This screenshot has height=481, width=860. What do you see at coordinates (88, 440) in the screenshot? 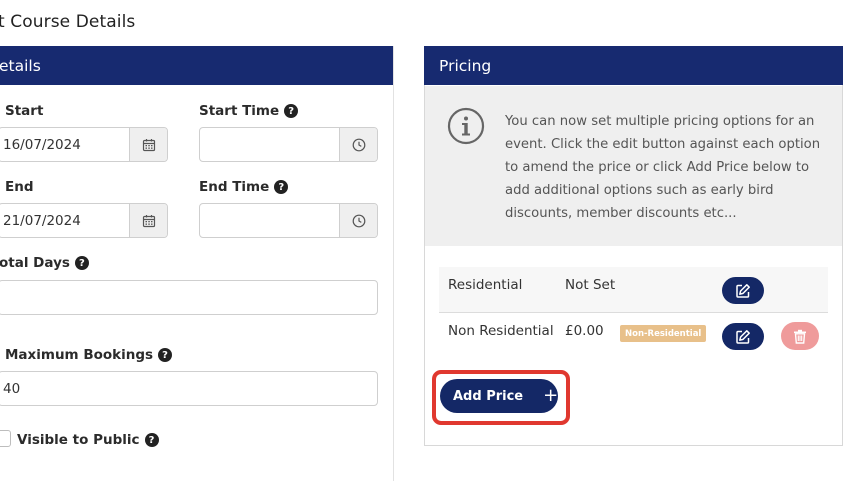
I see `visible-to-public-label: Visible to Public ?` at bounding box center [88, 440].